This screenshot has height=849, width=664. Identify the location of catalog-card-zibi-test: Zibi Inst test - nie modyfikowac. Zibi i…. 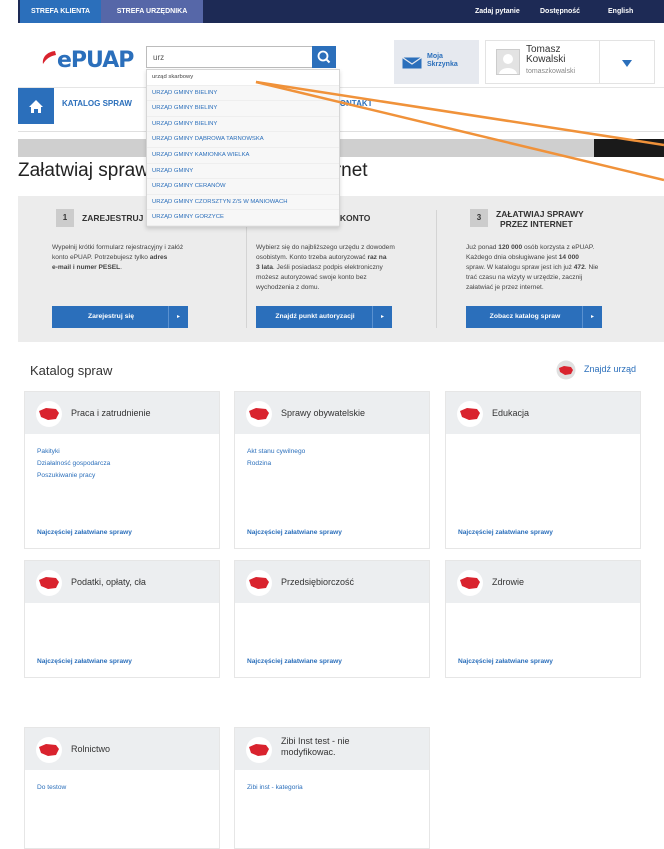
(332, 788).